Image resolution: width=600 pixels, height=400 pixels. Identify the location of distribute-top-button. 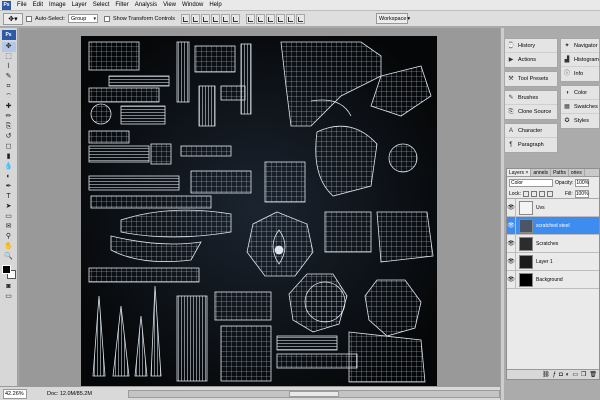
(251, 18).